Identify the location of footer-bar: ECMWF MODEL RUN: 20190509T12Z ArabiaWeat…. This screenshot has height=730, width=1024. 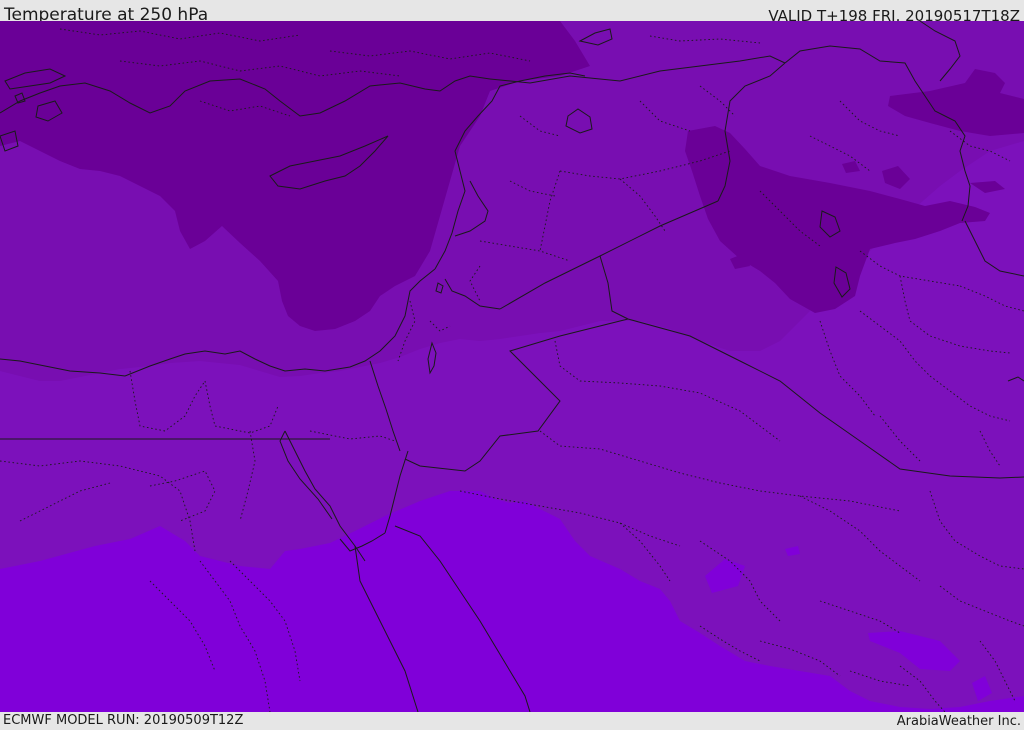
(512, 720).